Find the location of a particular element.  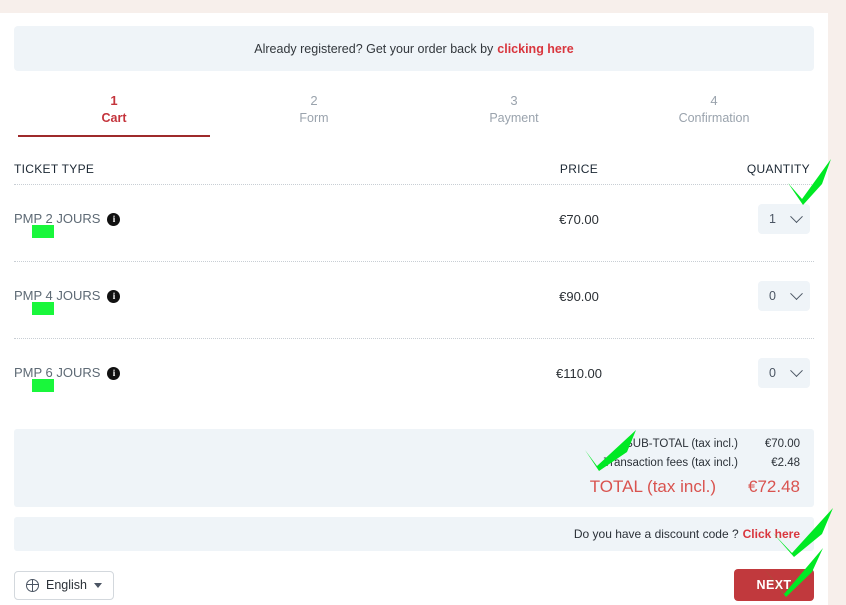

fees-line: Transaction fees (tax incl.) €2.48 is located at coordinates (702, 463).